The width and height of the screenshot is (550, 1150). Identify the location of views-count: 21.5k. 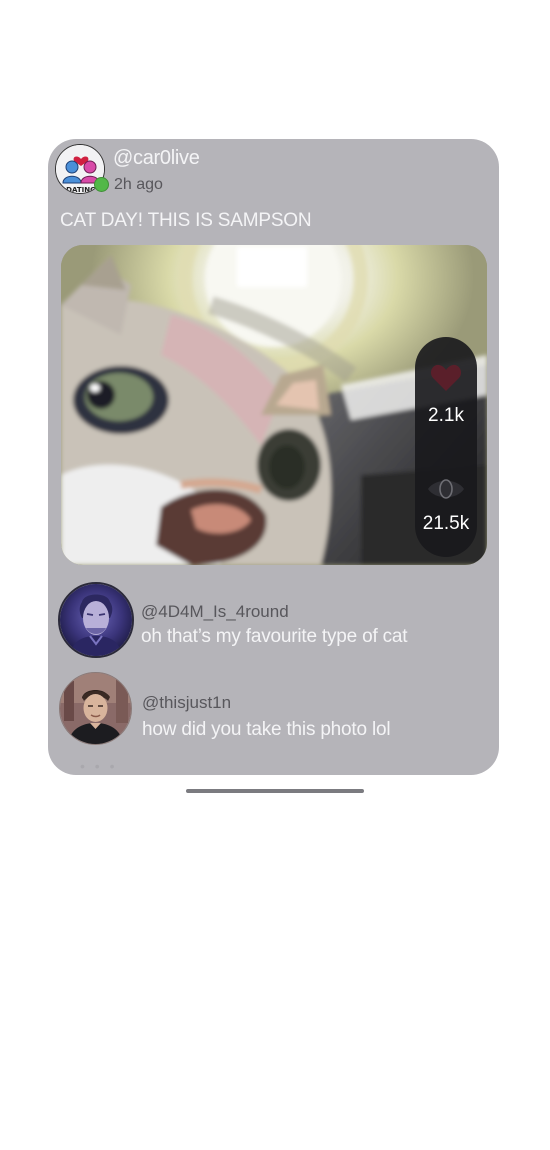
(446, 523).